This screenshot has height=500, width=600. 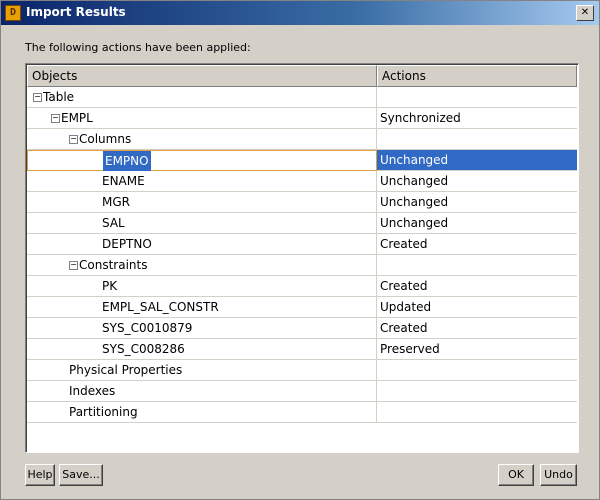 I want to click on object-cell: ENAME, so click(x=202, y=181).